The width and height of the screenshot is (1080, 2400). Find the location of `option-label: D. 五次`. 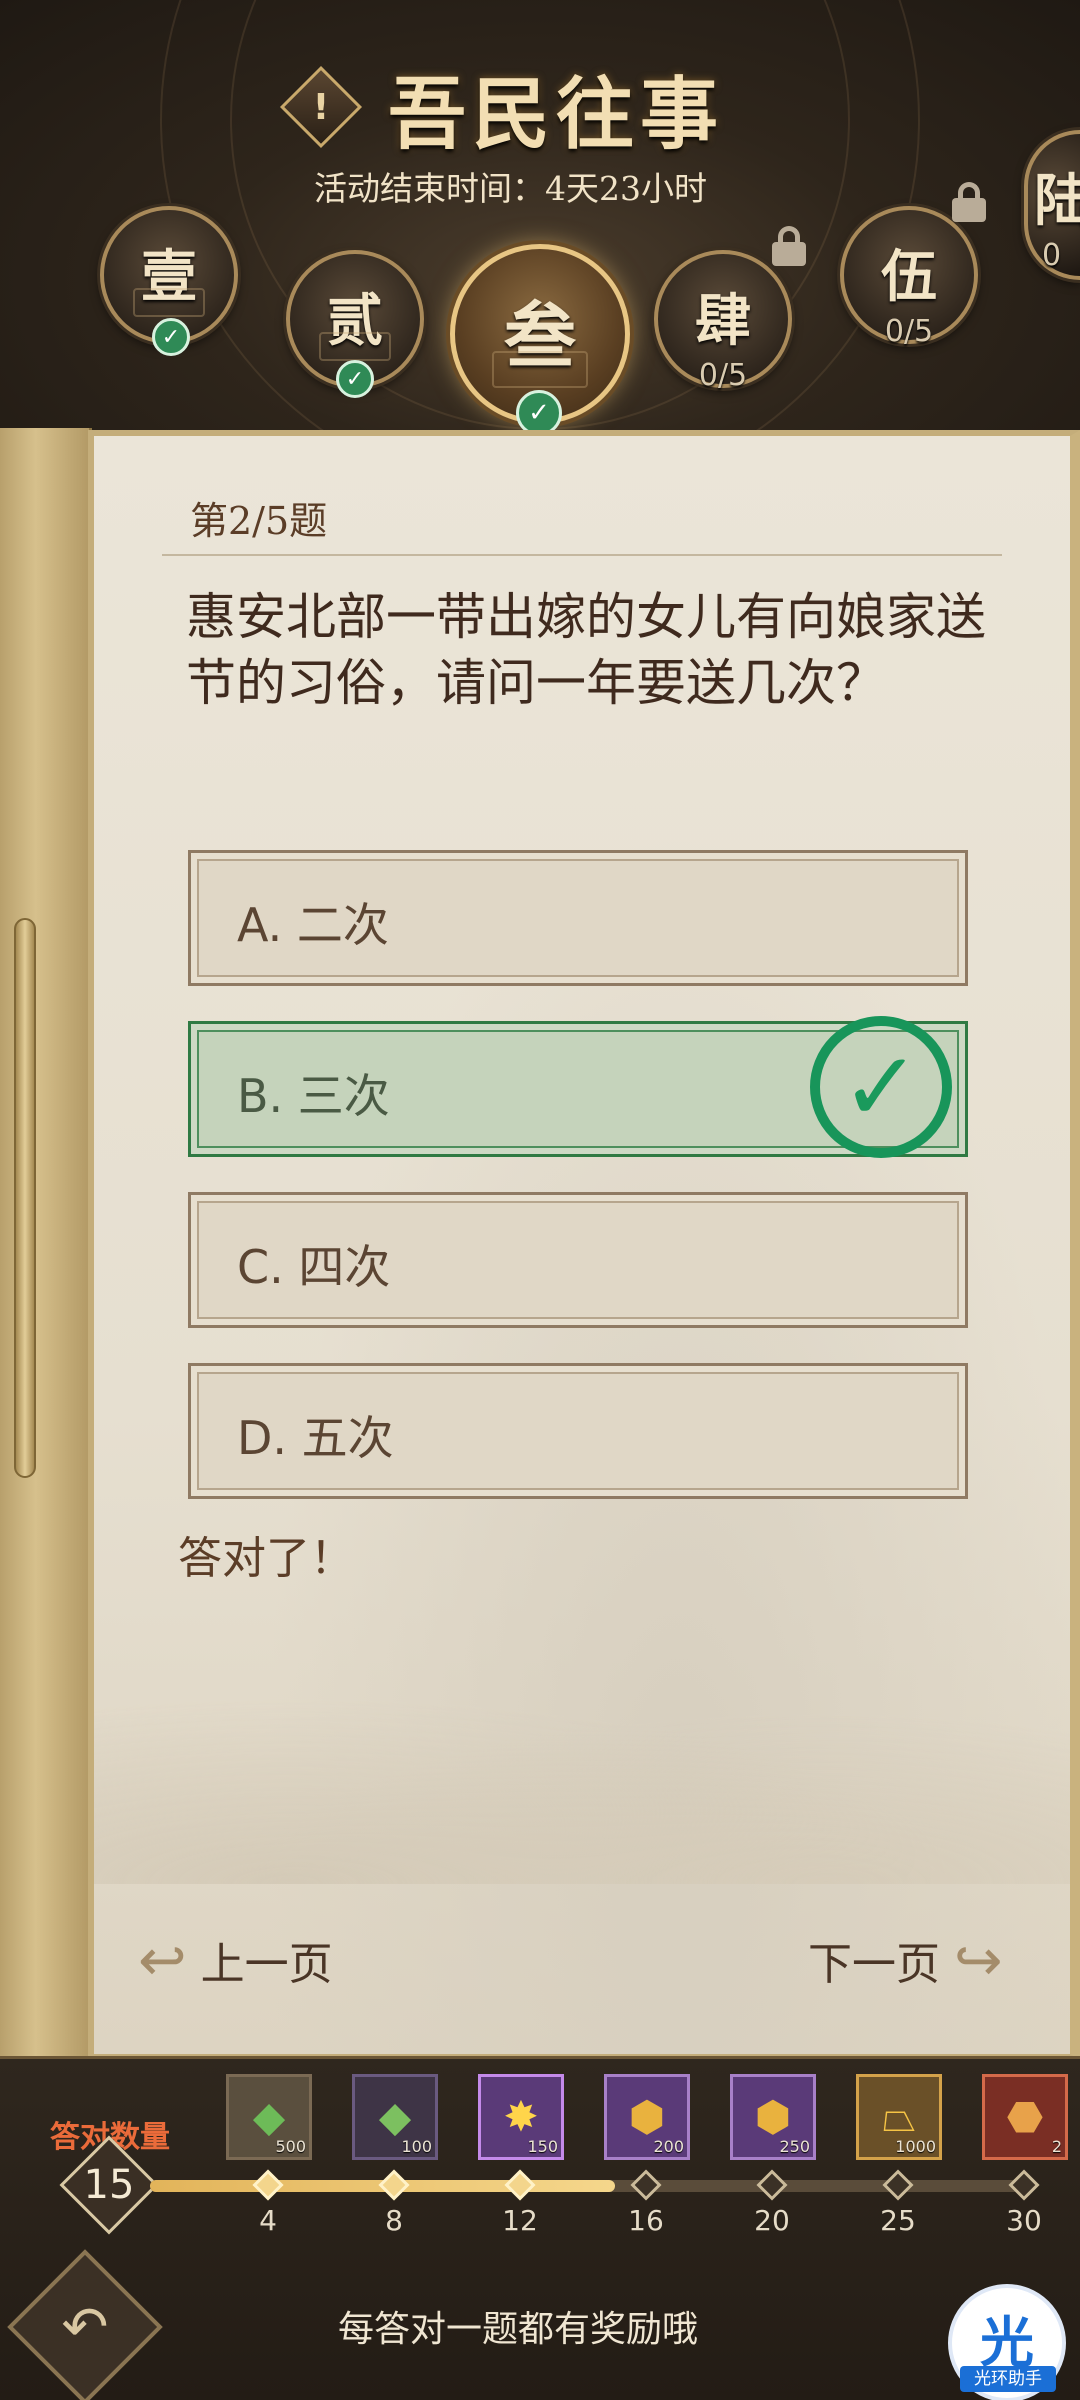

option-label: D. 五次 is located at coordinates (315, 1438).